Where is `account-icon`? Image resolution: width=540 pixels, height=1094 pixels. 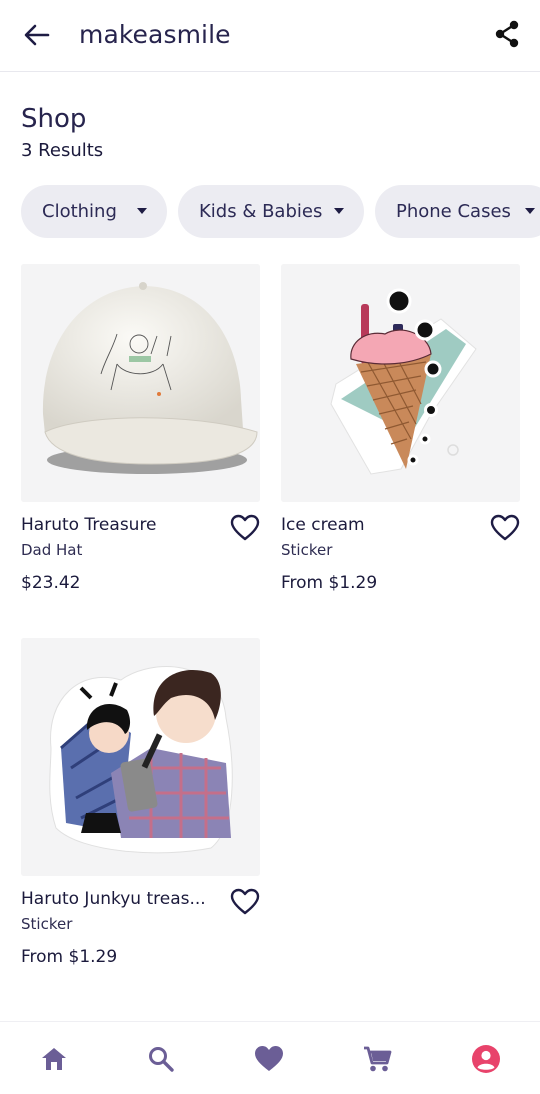 account-icon is located at coordinates (486, 1059).